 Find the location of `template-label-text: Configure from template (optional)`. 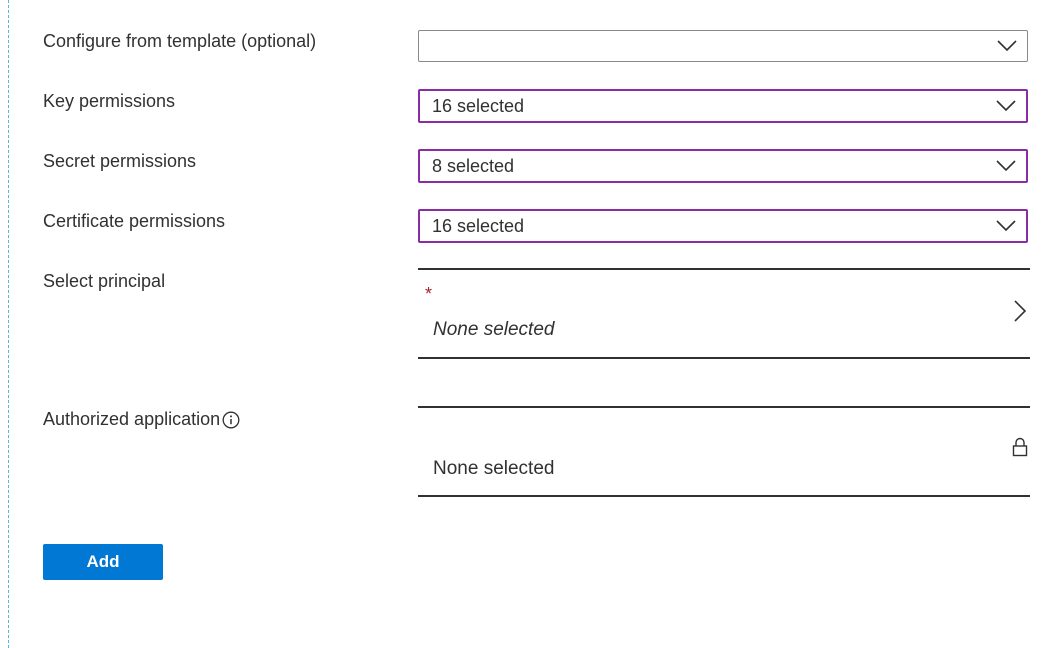

template-label-text: Configure from template (optional) is located at coordinates (180, 41).